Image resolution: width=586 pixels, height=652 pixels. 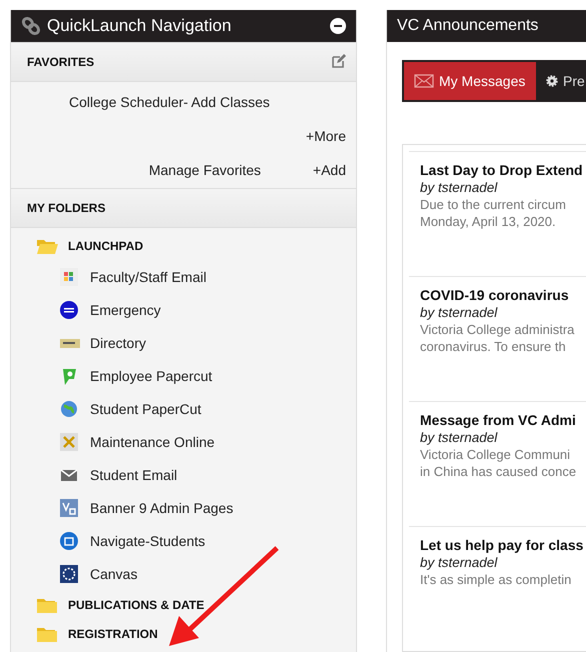 What do you see at coordinates (488, 221) in the screenshot?
I see `announcement-text: Monday, April 13, 2020.` at bounding box center [488, 221].